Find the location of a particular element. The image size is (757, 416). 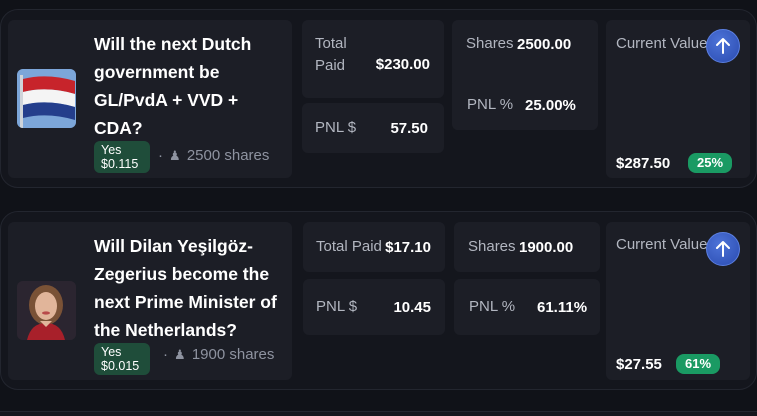

netherlands-flag-icon is located at coordinates (46, 98).